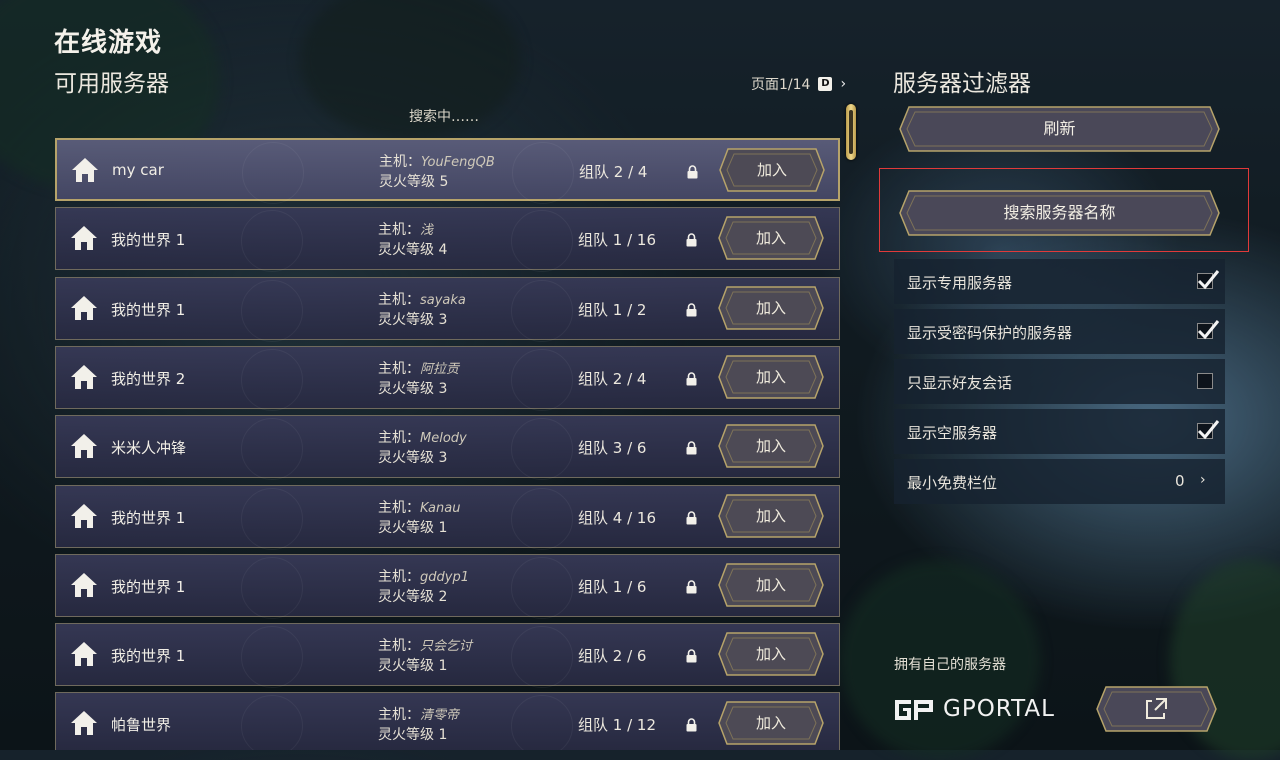  Describe the element at coordinates (443, 300) in the screenshot. I see `host-name: sayaka` at that location.